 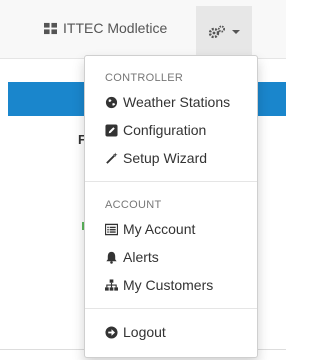 What do you see at coordinates (159, 229) in the screenshot?
I see `menu-item-label: My Account` at bounding box center [159, 229].